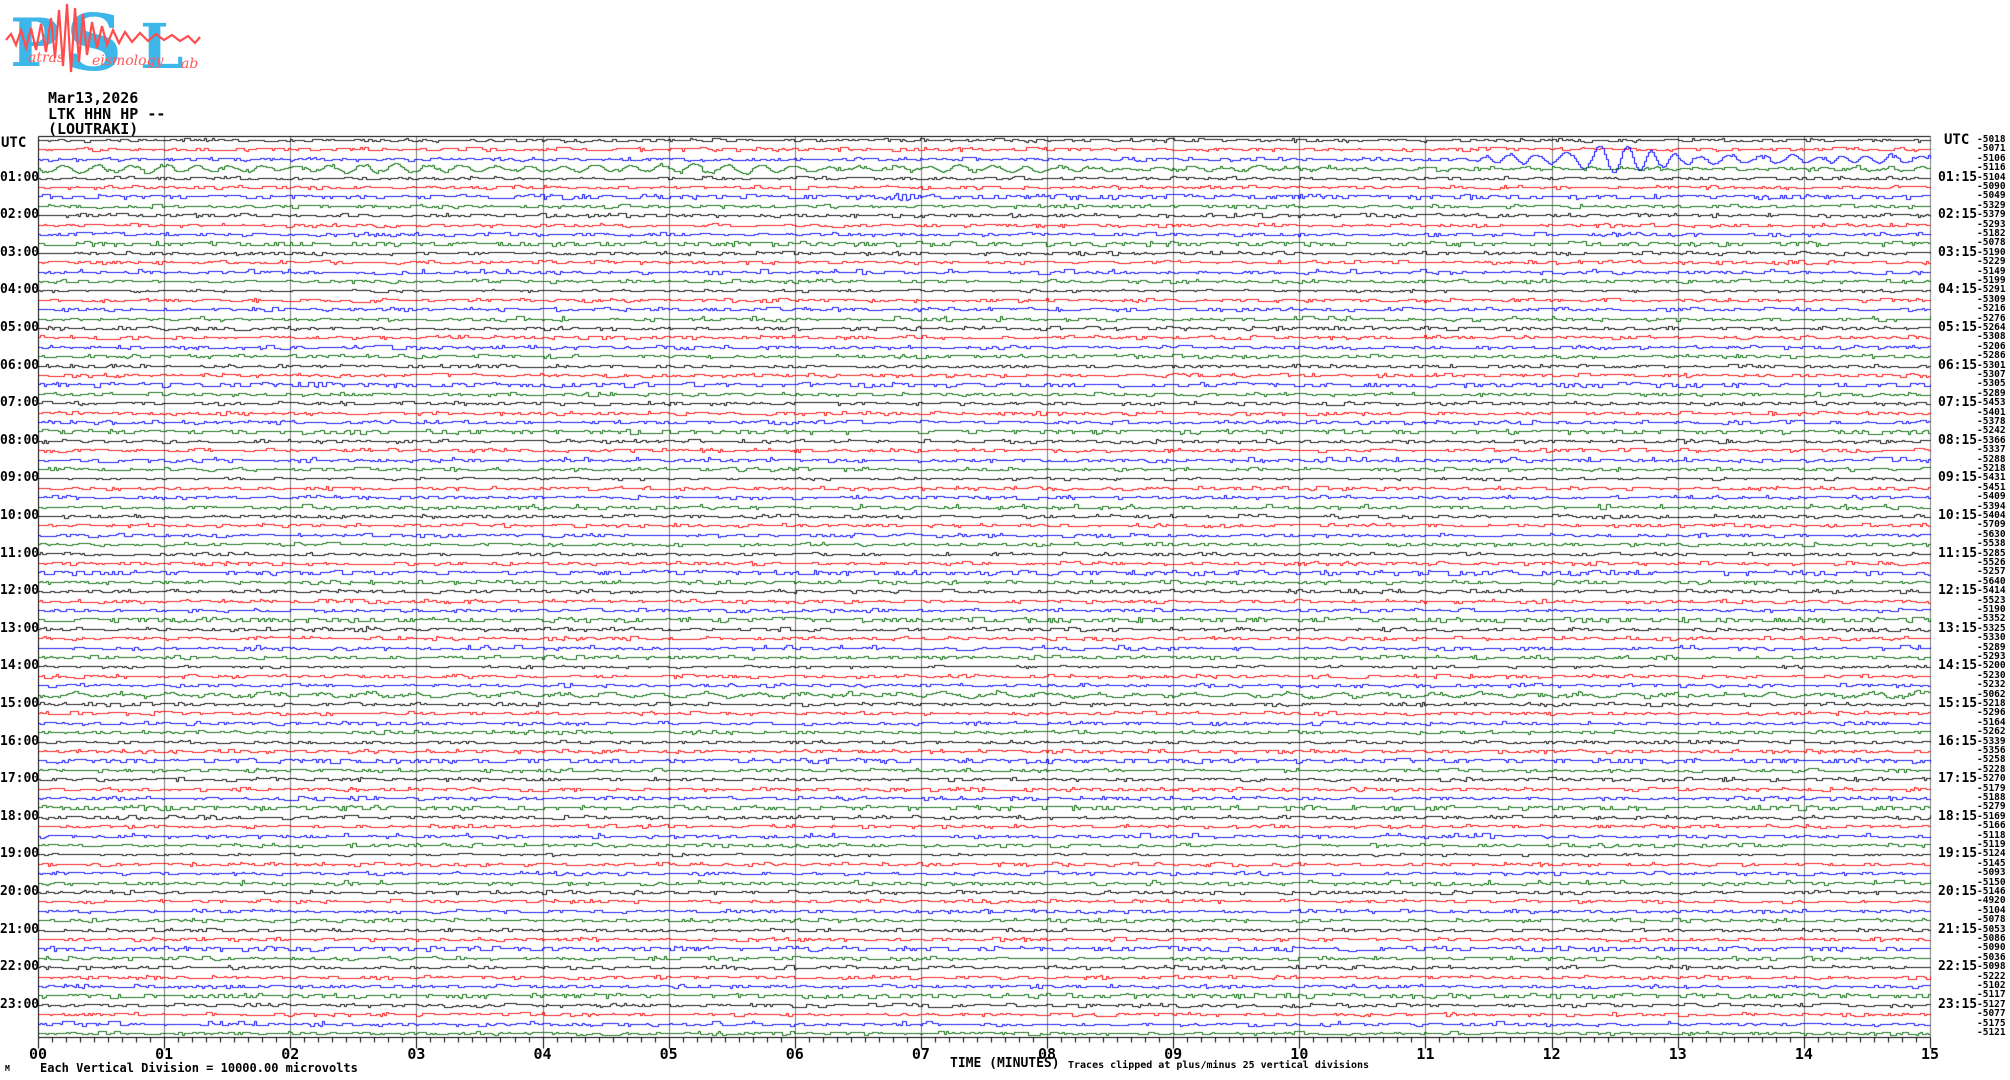 This screenshot has height=1080, width=2010. What do you see at coordinates (1425, 1054) in the screenshot?
I see `minute-tick-label: 11` at bounding box center [1425, 1054].